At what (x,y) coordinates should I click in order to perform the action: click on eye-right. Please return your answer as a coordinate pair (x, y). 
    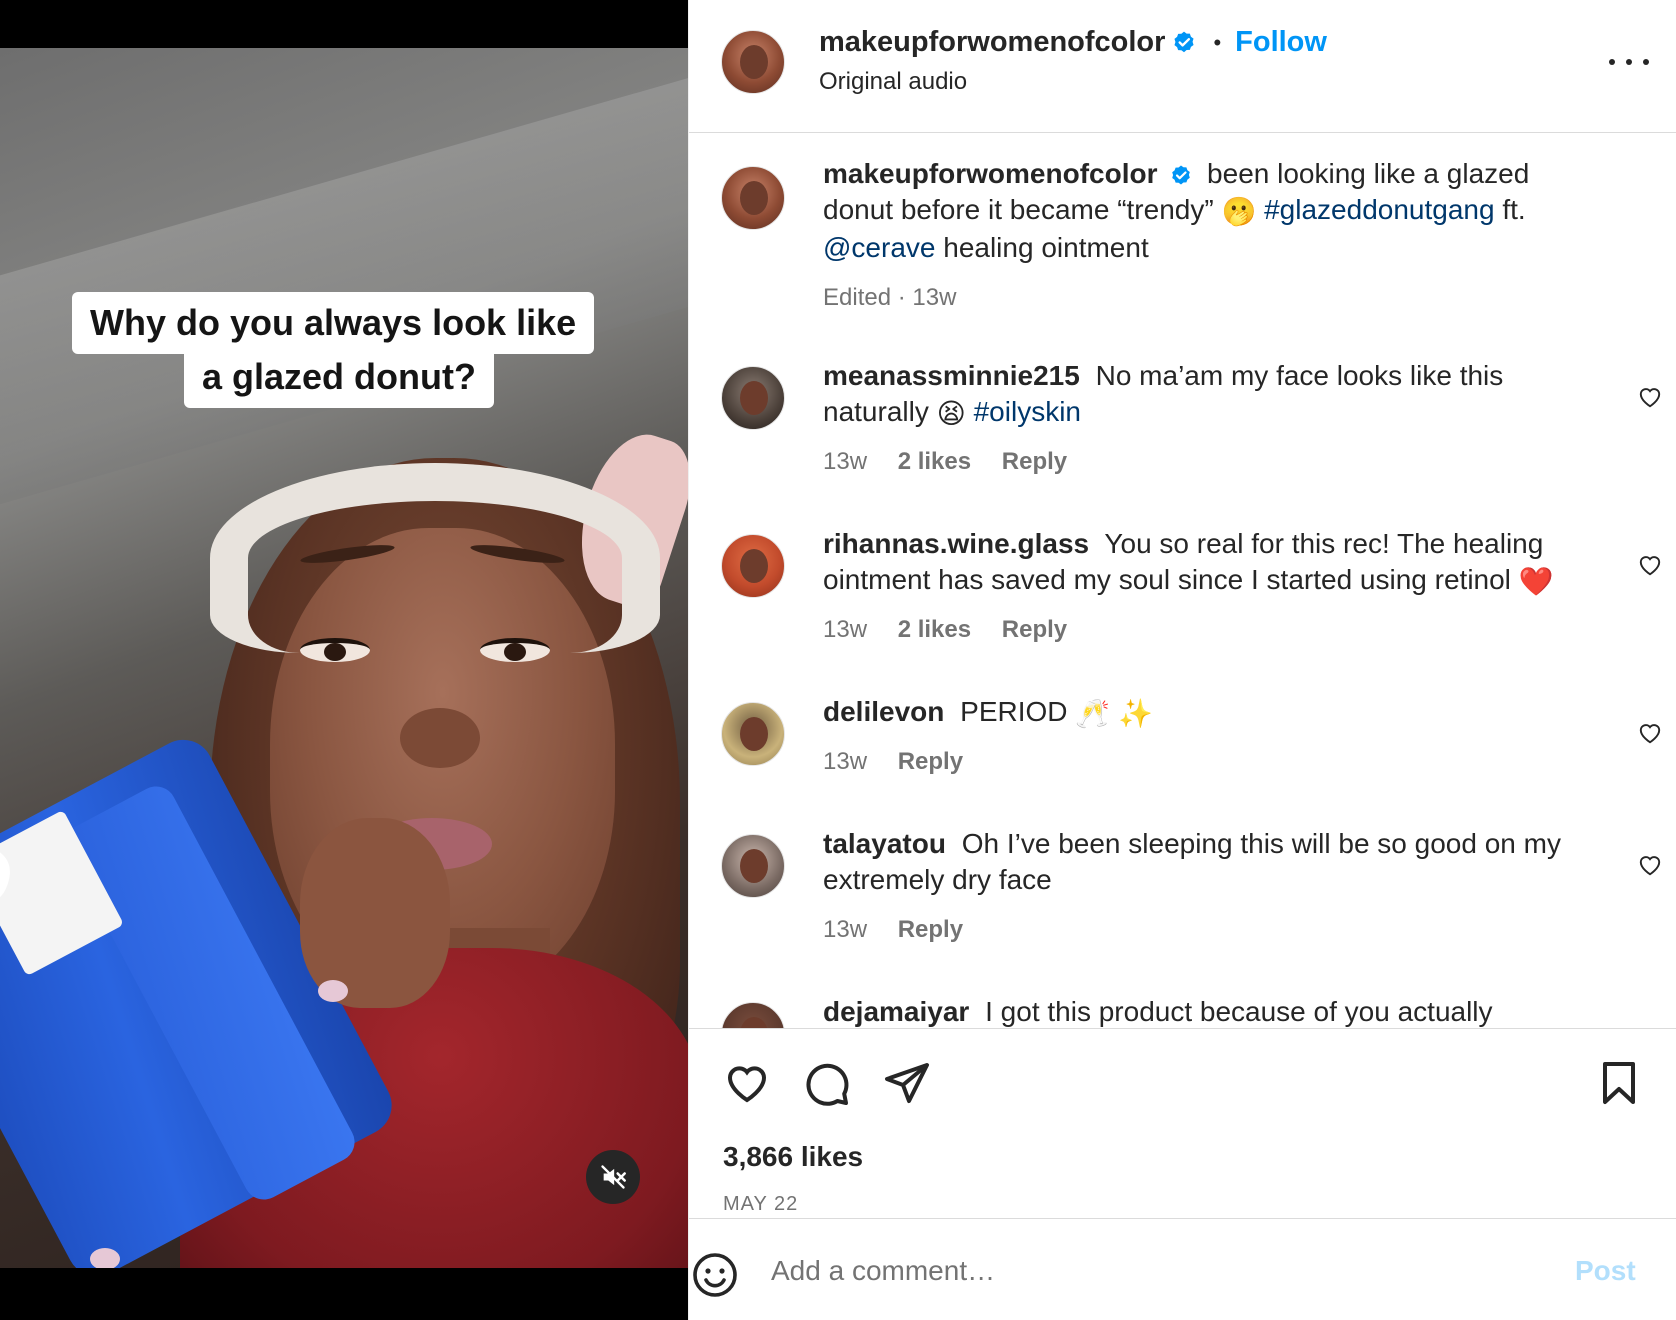
    Looking at the image, I should click on (515, 650).